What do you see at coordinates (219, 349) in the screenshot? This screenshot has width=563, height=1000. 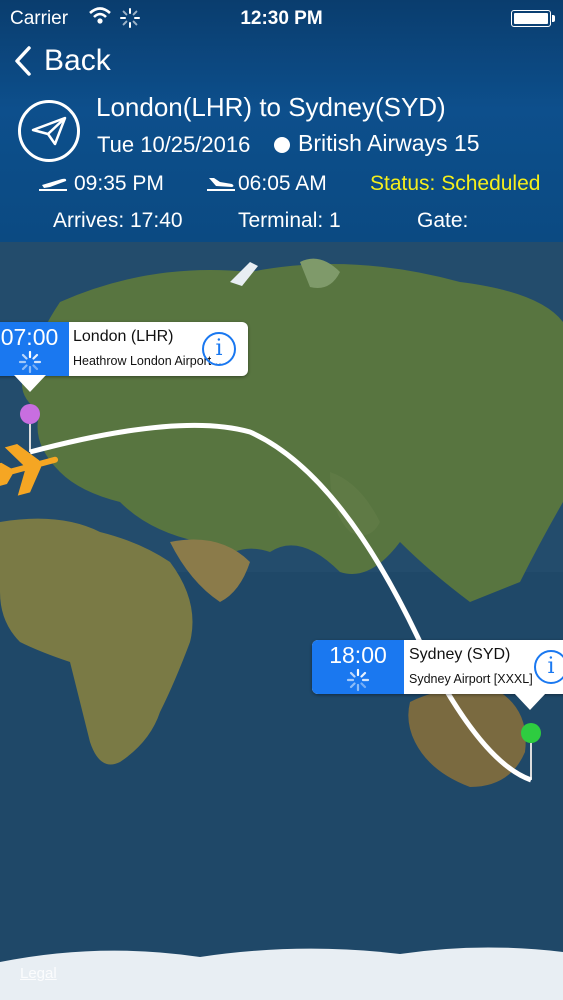 I see `origin-info-button: i` at bounding box center [219, 349].